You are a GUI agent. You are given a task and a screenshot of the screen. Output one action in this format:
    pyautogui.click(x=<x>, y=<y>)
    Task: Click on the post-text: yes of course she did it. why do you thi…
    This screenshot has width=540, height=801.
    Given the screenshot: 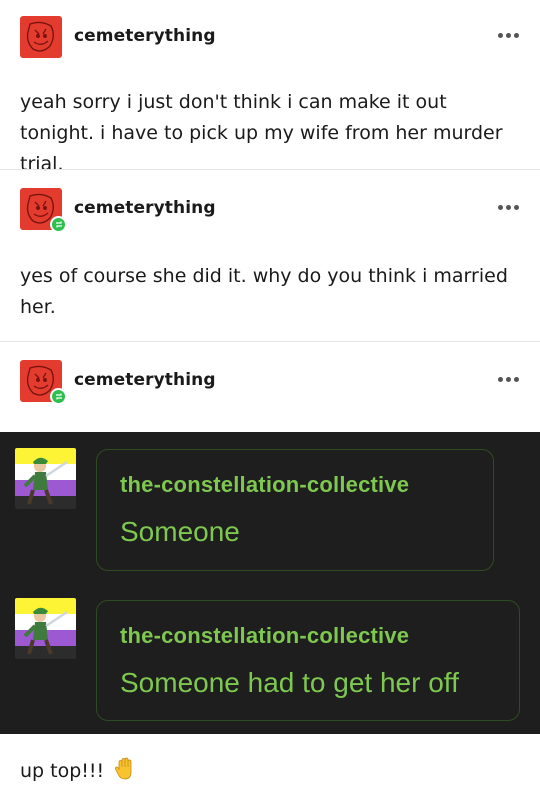 What is the action you would take?
    pyautogui.click(x=264, y=291)
    